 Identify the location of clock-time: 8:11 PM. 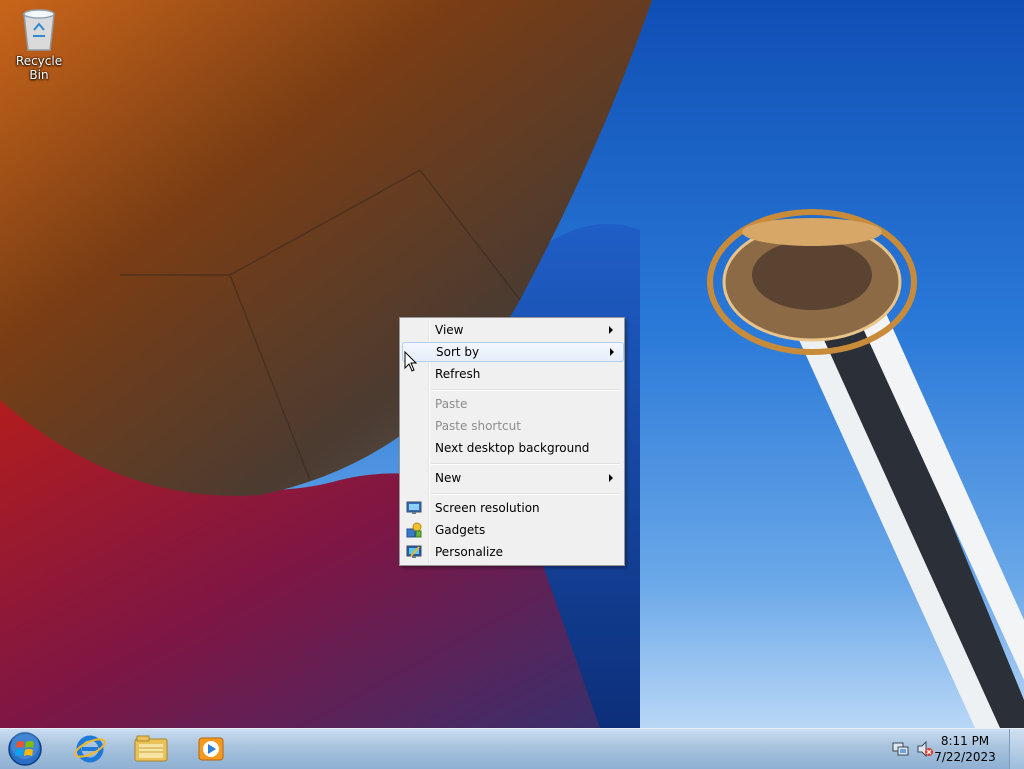
(965, 741).